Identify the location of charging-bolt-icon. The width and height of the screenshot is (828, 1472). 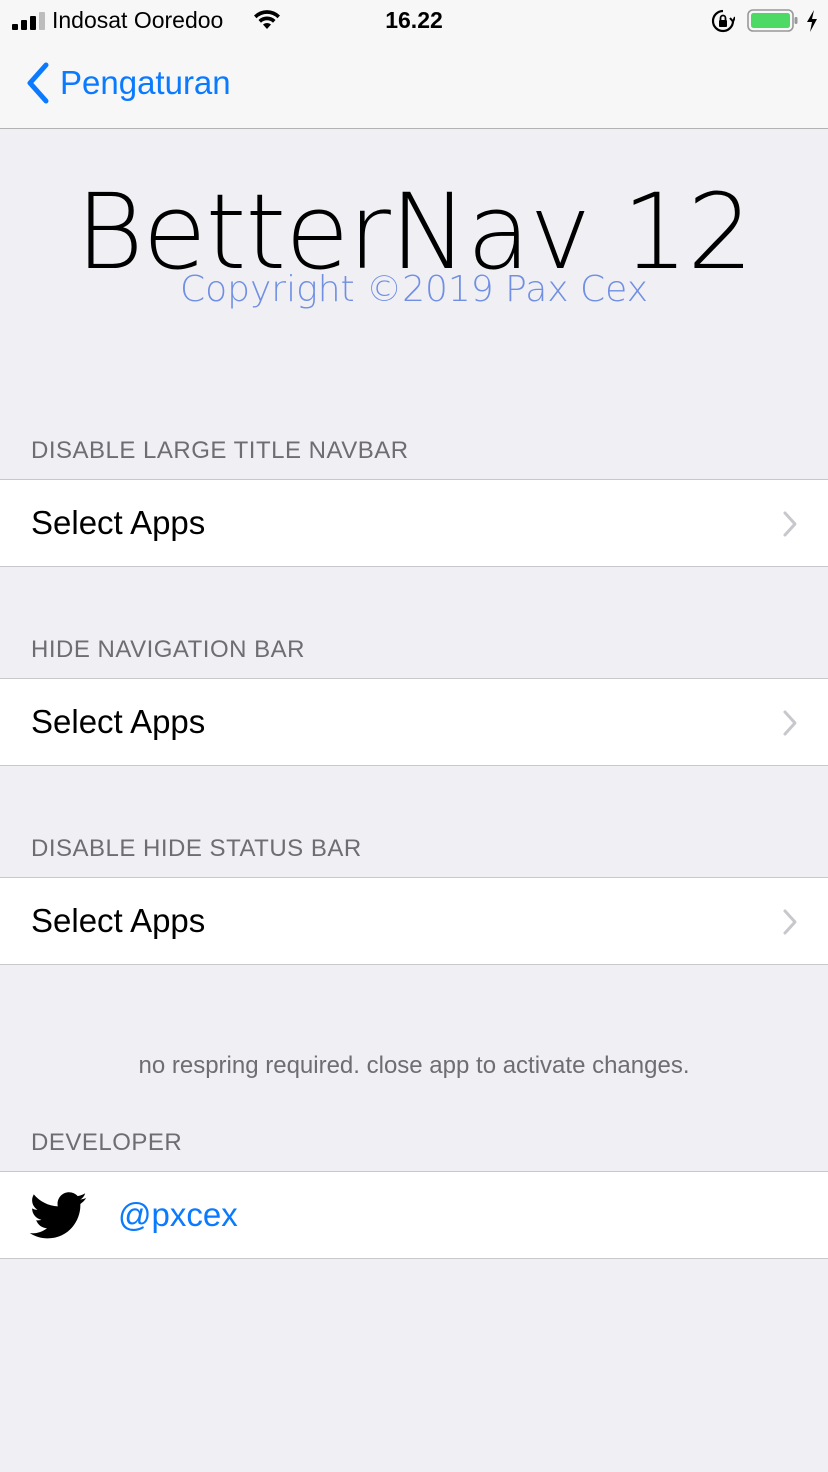
(812, 21).